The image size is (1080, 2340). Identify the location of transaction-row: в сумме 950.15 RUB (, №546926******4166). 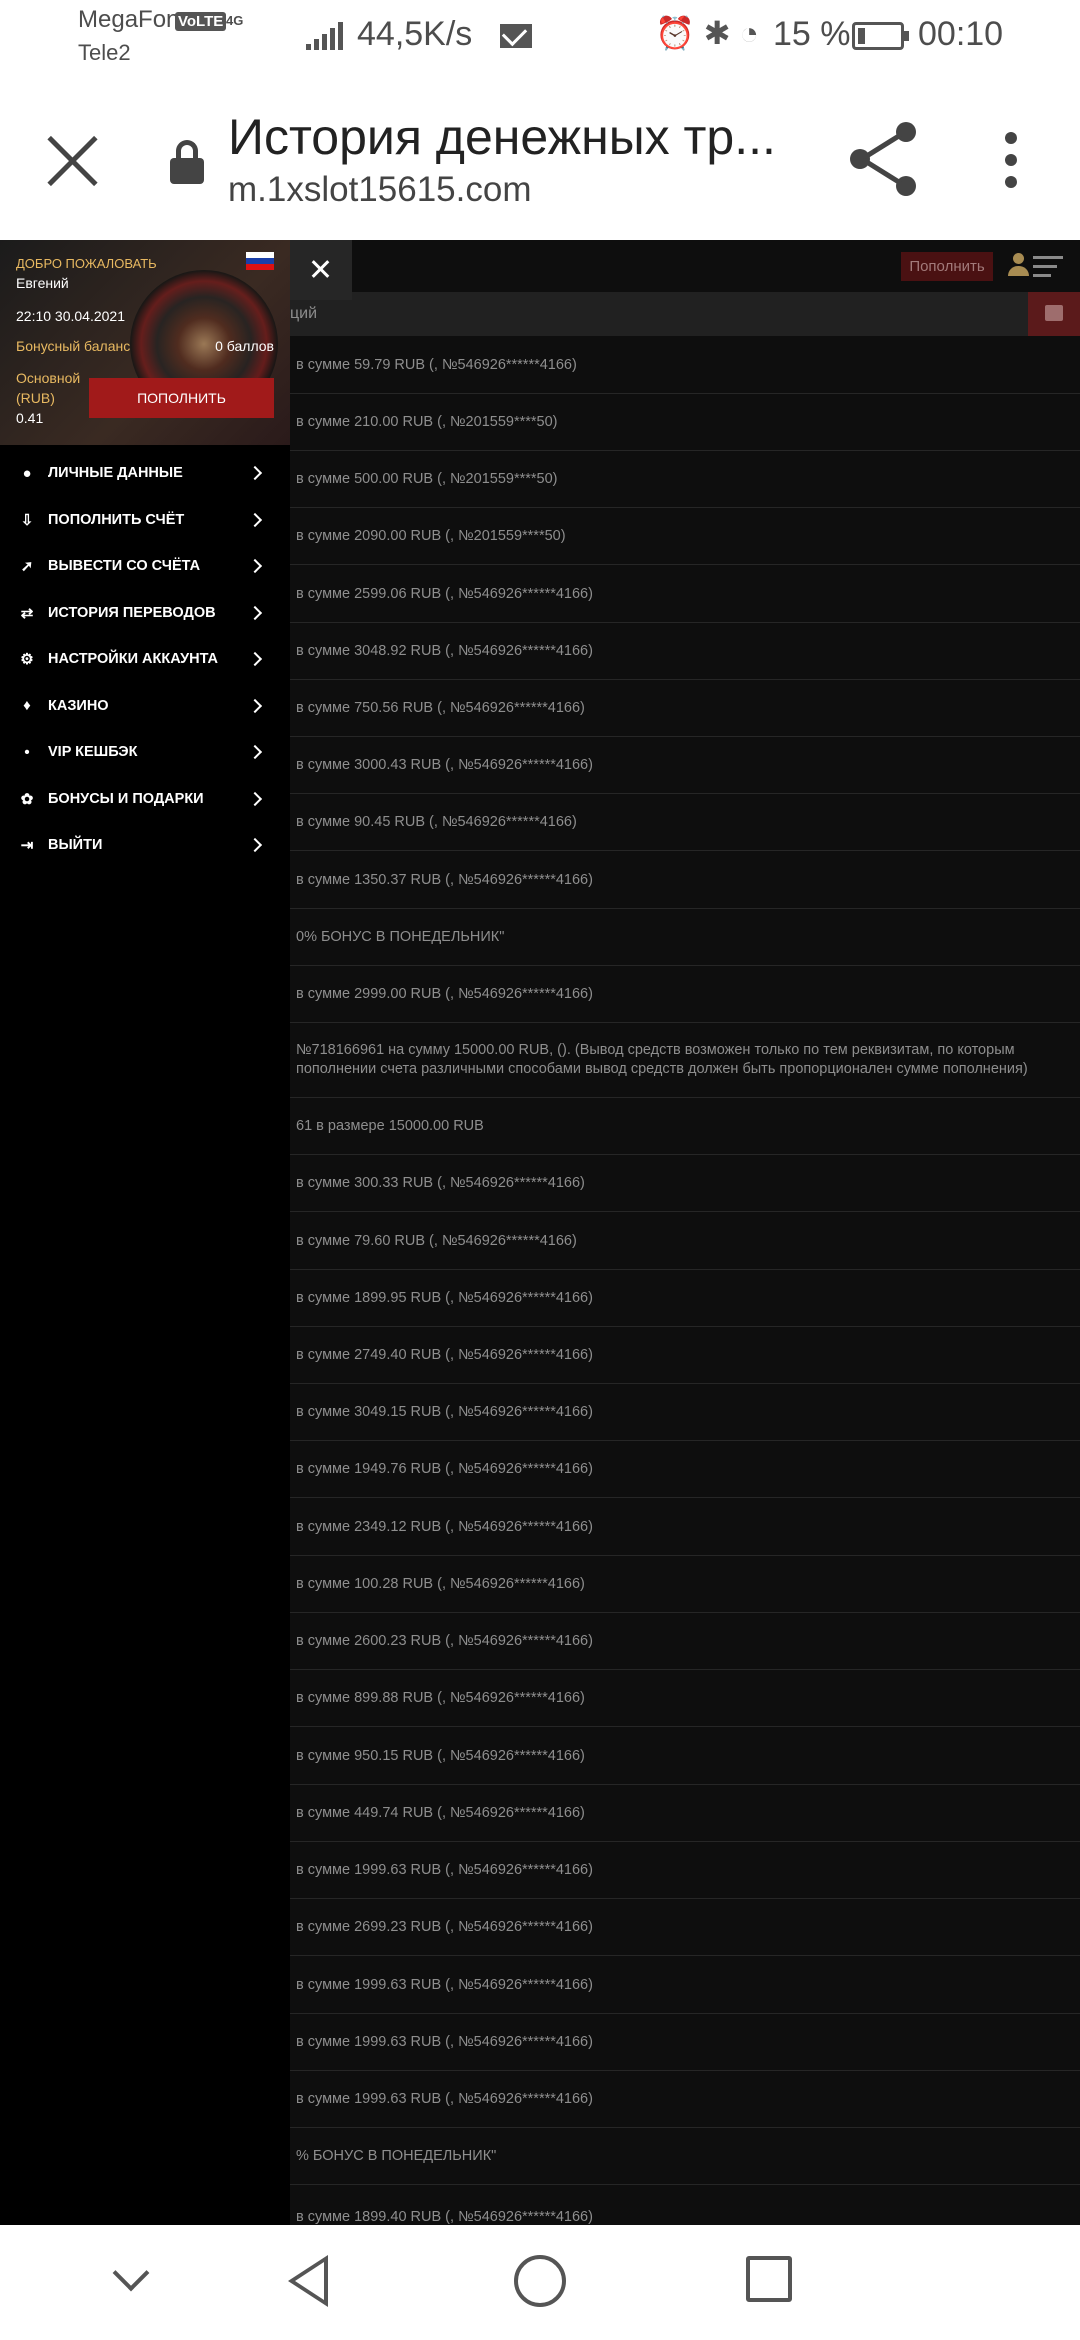
(685, 1756).